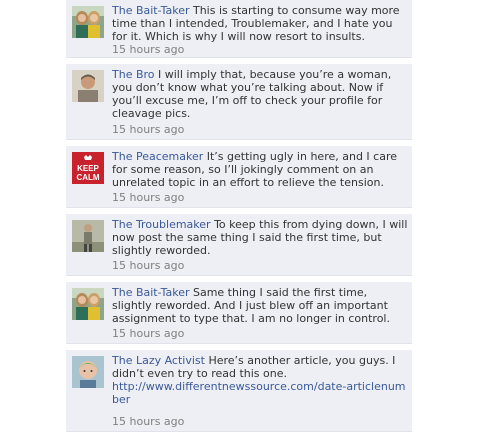  I want to click on man-standing-photo-icon, so click(88, 236).